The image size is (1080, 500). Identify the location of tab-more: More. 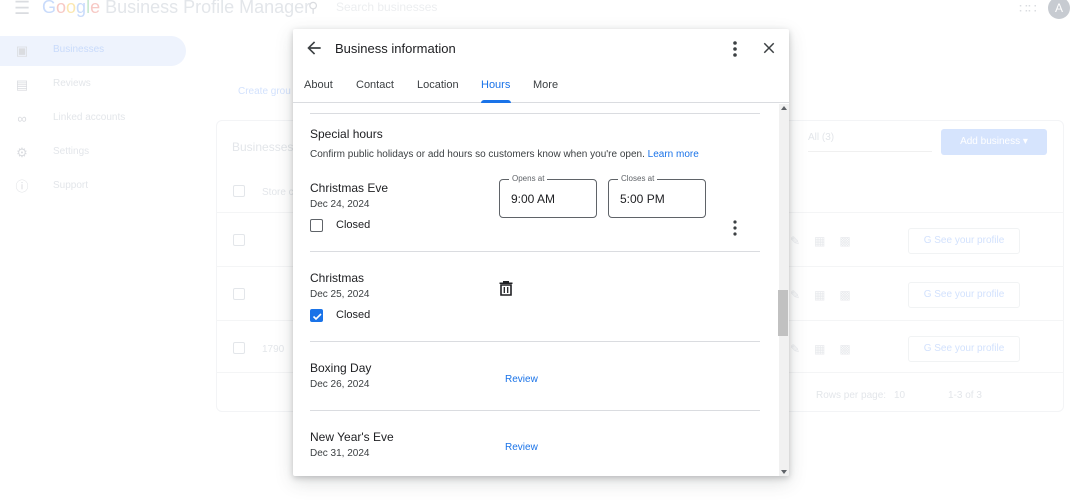
(545, 85).